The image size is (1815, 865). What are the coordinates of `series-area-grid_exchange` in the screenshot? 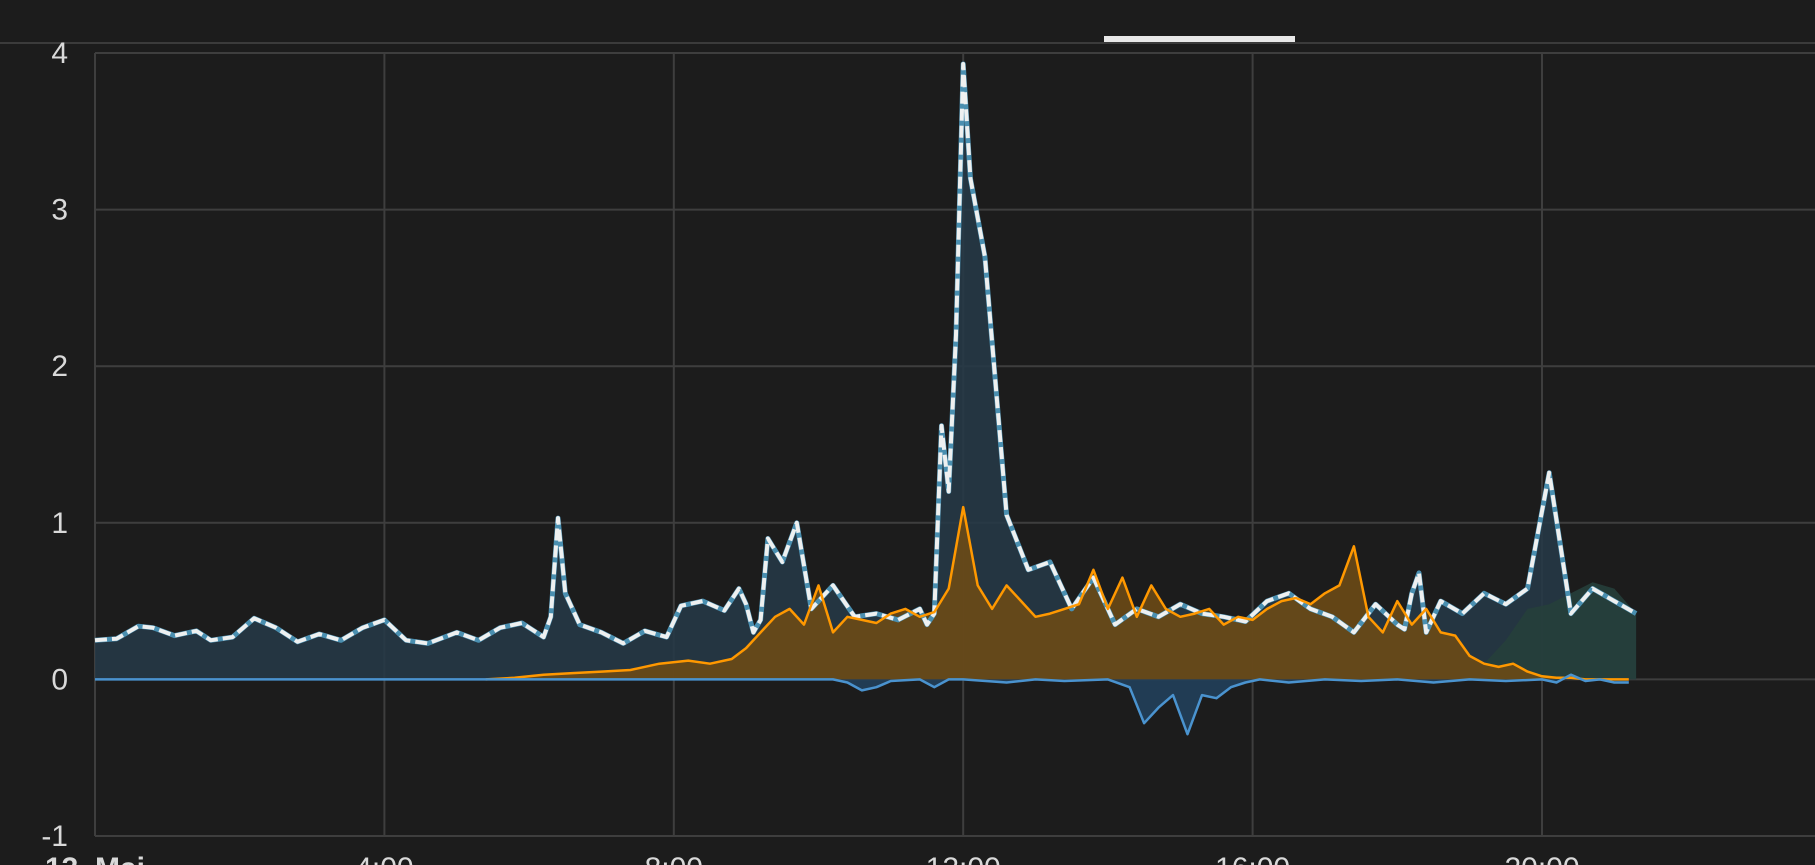 It's located at (862, 704).